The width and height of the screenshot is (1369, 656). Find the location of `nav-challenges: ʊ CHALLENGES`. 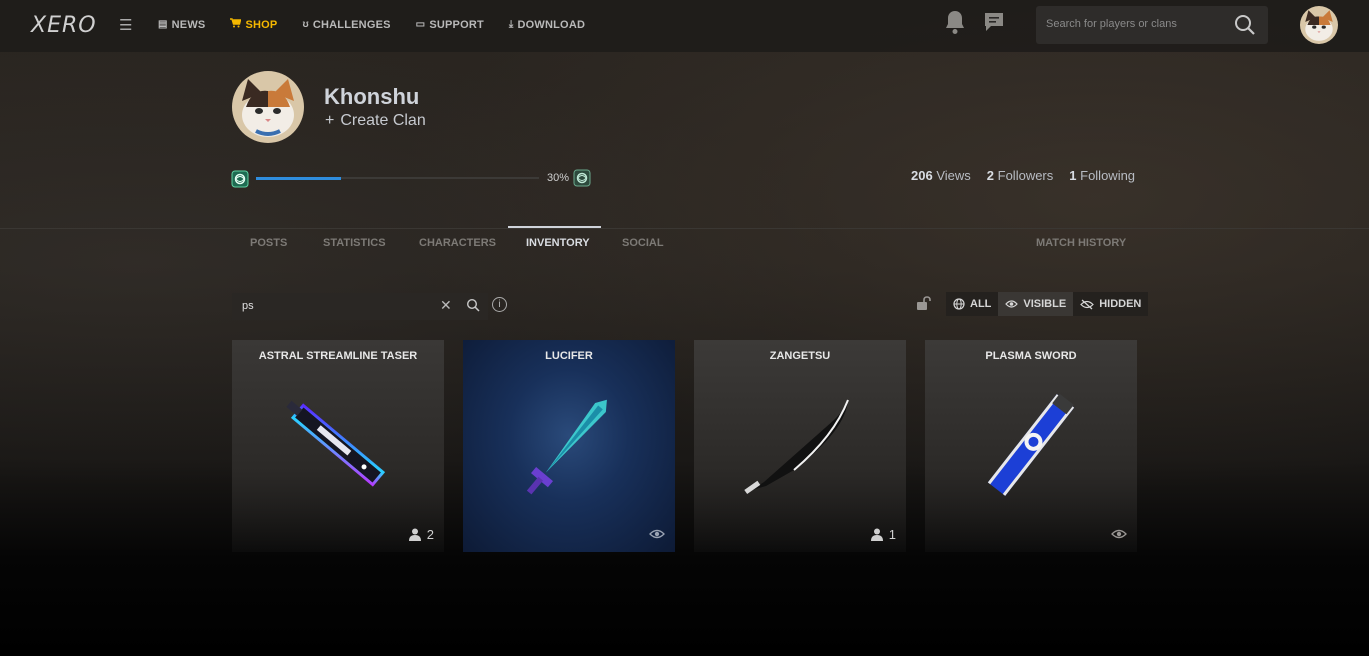

nav-challenges: ʊ CHALLENGES is located at coordinates (346, 24).